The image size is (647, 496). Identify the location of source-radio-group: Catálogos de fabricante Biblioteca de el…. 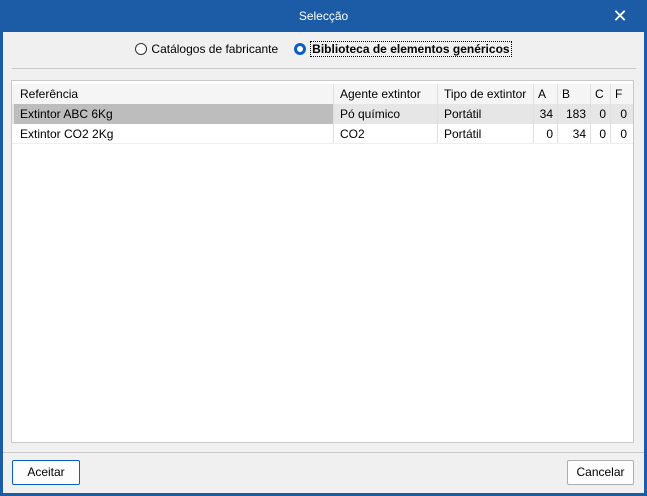
(323, 49).